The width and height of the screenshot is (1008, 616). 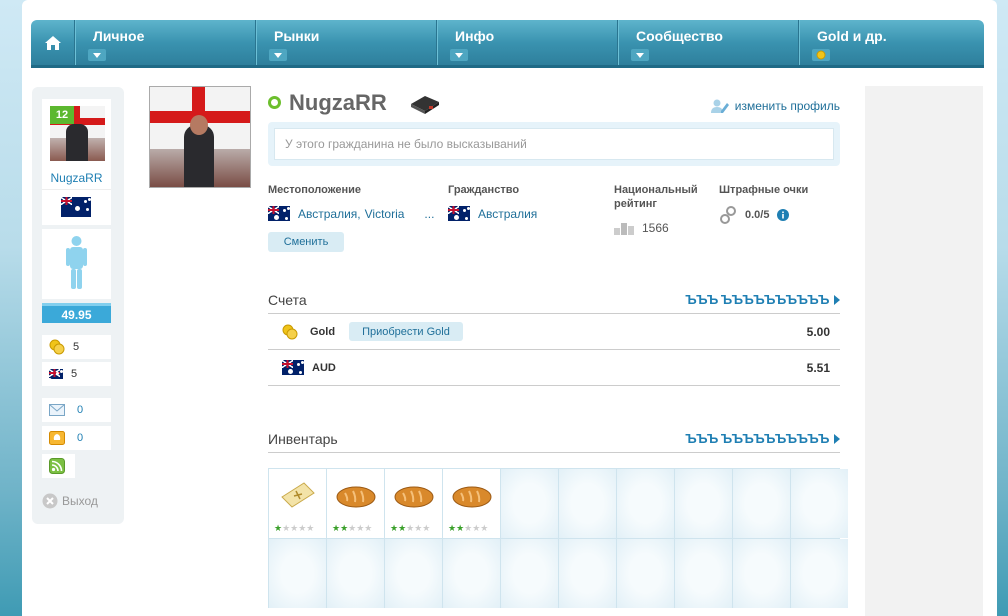 I want to click on accounts-link: ЪЪЪ ЪЪЪЪЪЪЪЪЪЪ, so click(x=762, y=299).